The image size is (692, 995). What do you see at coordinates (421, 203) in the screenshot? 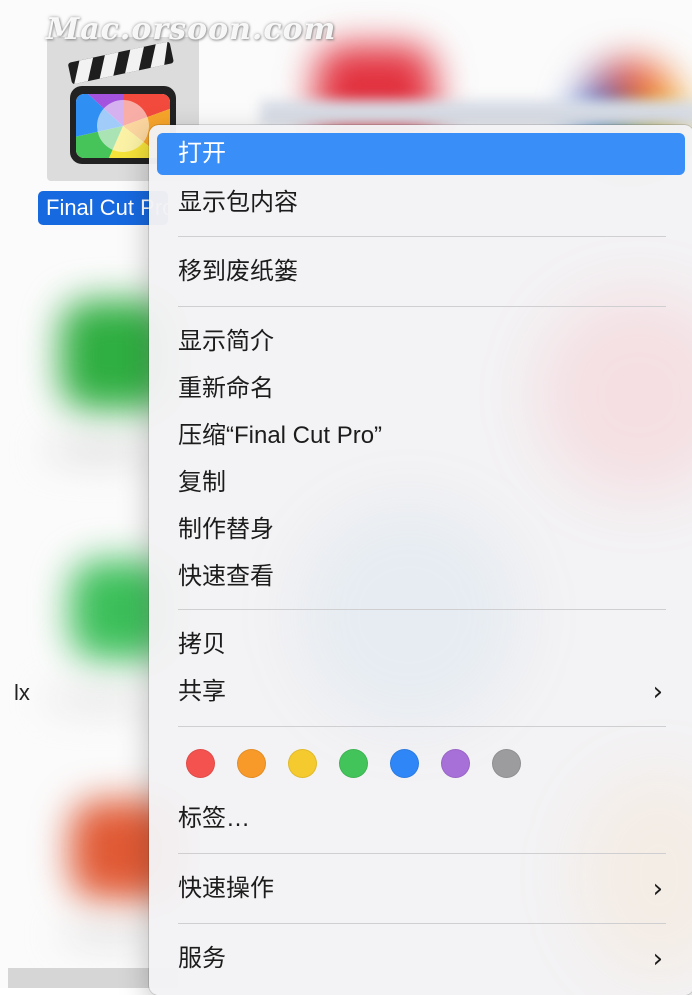
I see `menu-item-show-package-contents: 显示包内容` at bounding box center [421, 203].